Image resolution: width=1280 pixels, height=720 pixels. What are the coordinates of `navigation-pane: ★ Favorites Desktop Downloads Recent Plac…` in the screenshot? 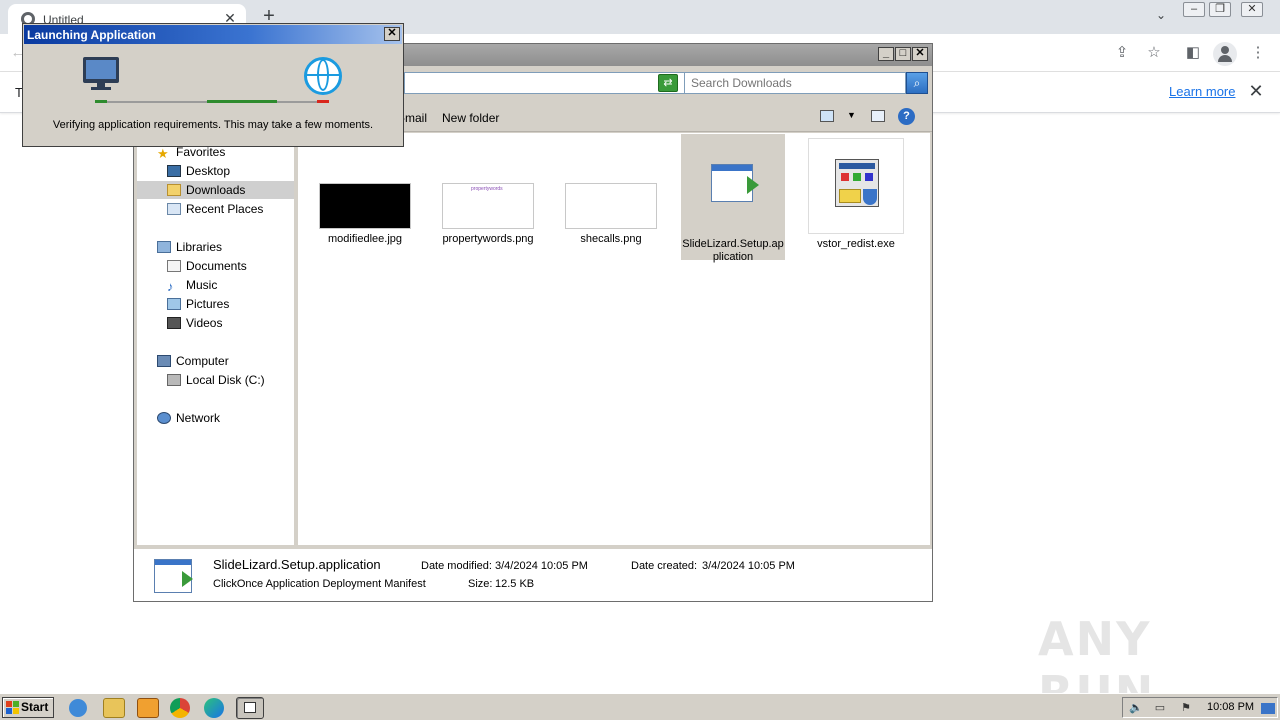 It's located at (217, 339).